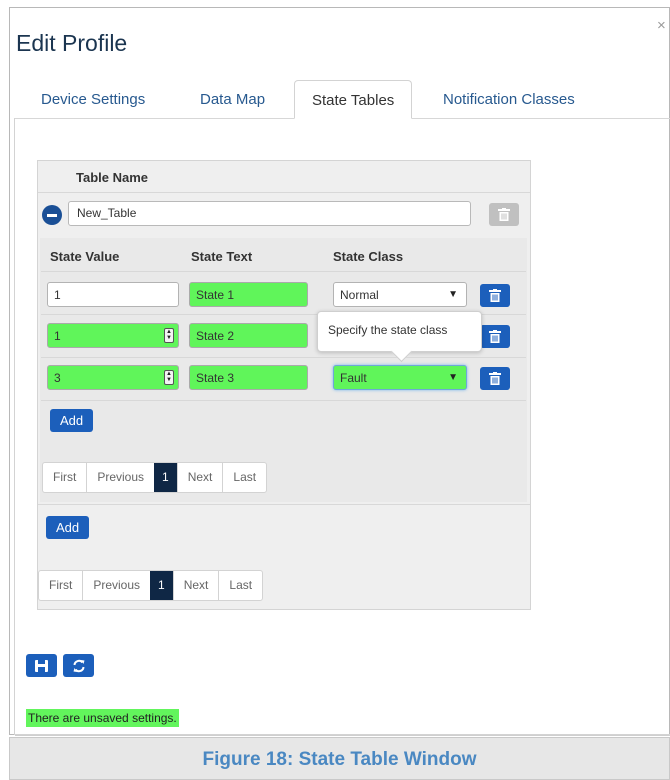 The height and width of the screenshot is (780, 670). I want to click on state-class-select: Fault ▼, so click(400, 377).